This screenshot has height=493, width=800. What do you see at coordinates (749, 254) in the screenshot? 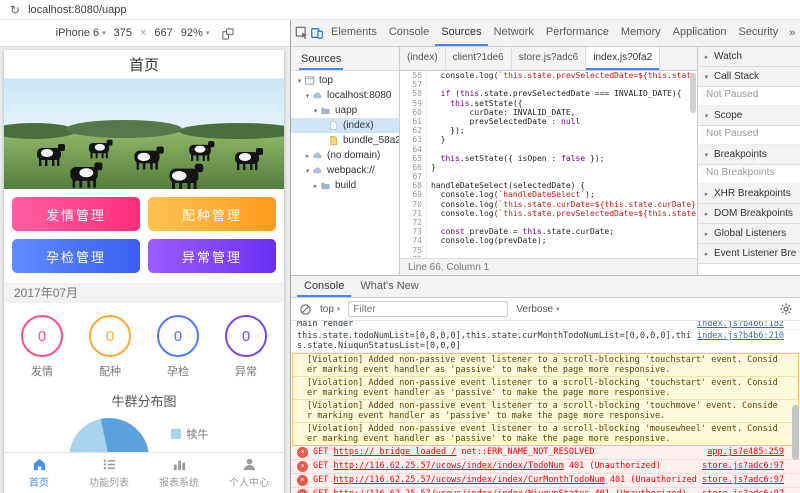
I see `debug-section-event-listener-bre: ▸ Event Listener Bre` at bounding box center [749, 254].